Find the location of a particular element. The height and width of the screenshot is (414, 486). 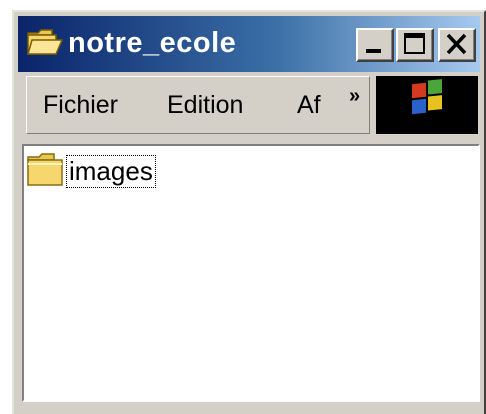

menu-affichage: Af is located at coordinates (309, 105).